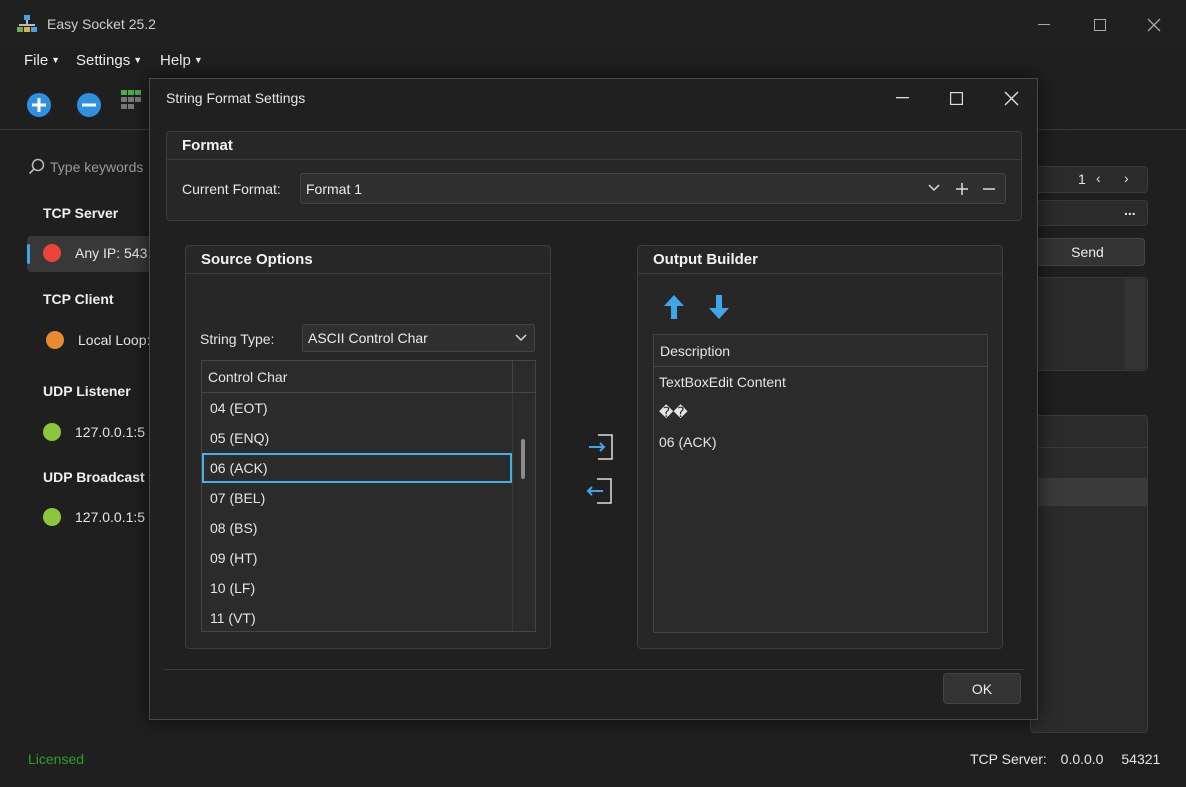 The width and height of the screenshot is (1186, 787). I want to click on search-placeholder: Type keywords, so click(97, 167).